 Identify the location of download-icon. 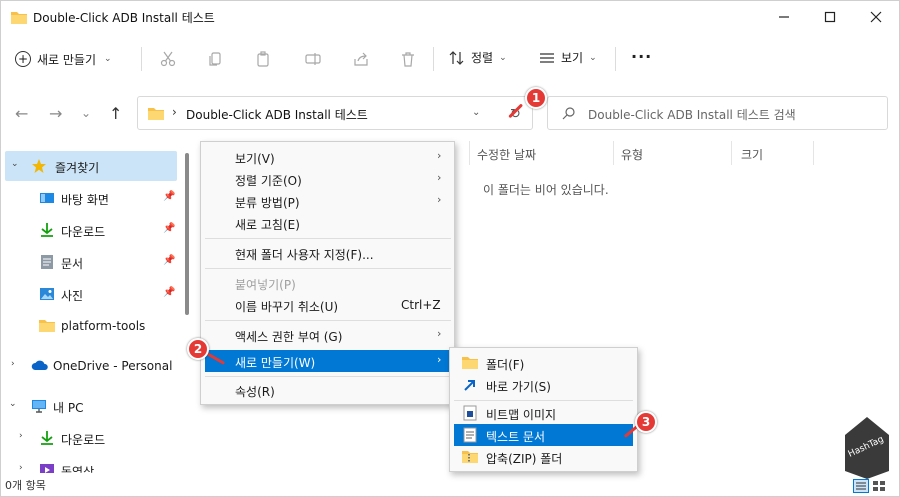
(47, 230).